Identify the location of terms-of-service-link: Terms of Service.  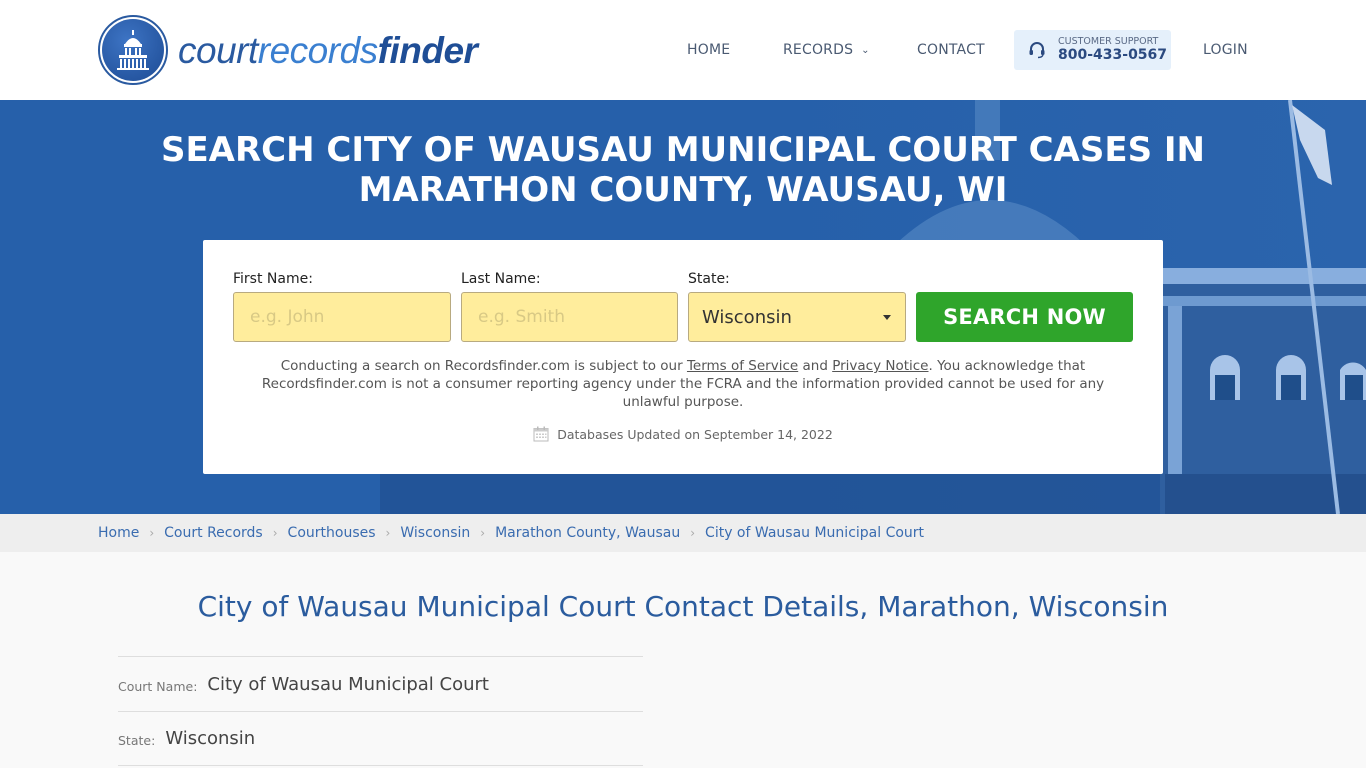
(742, 366).